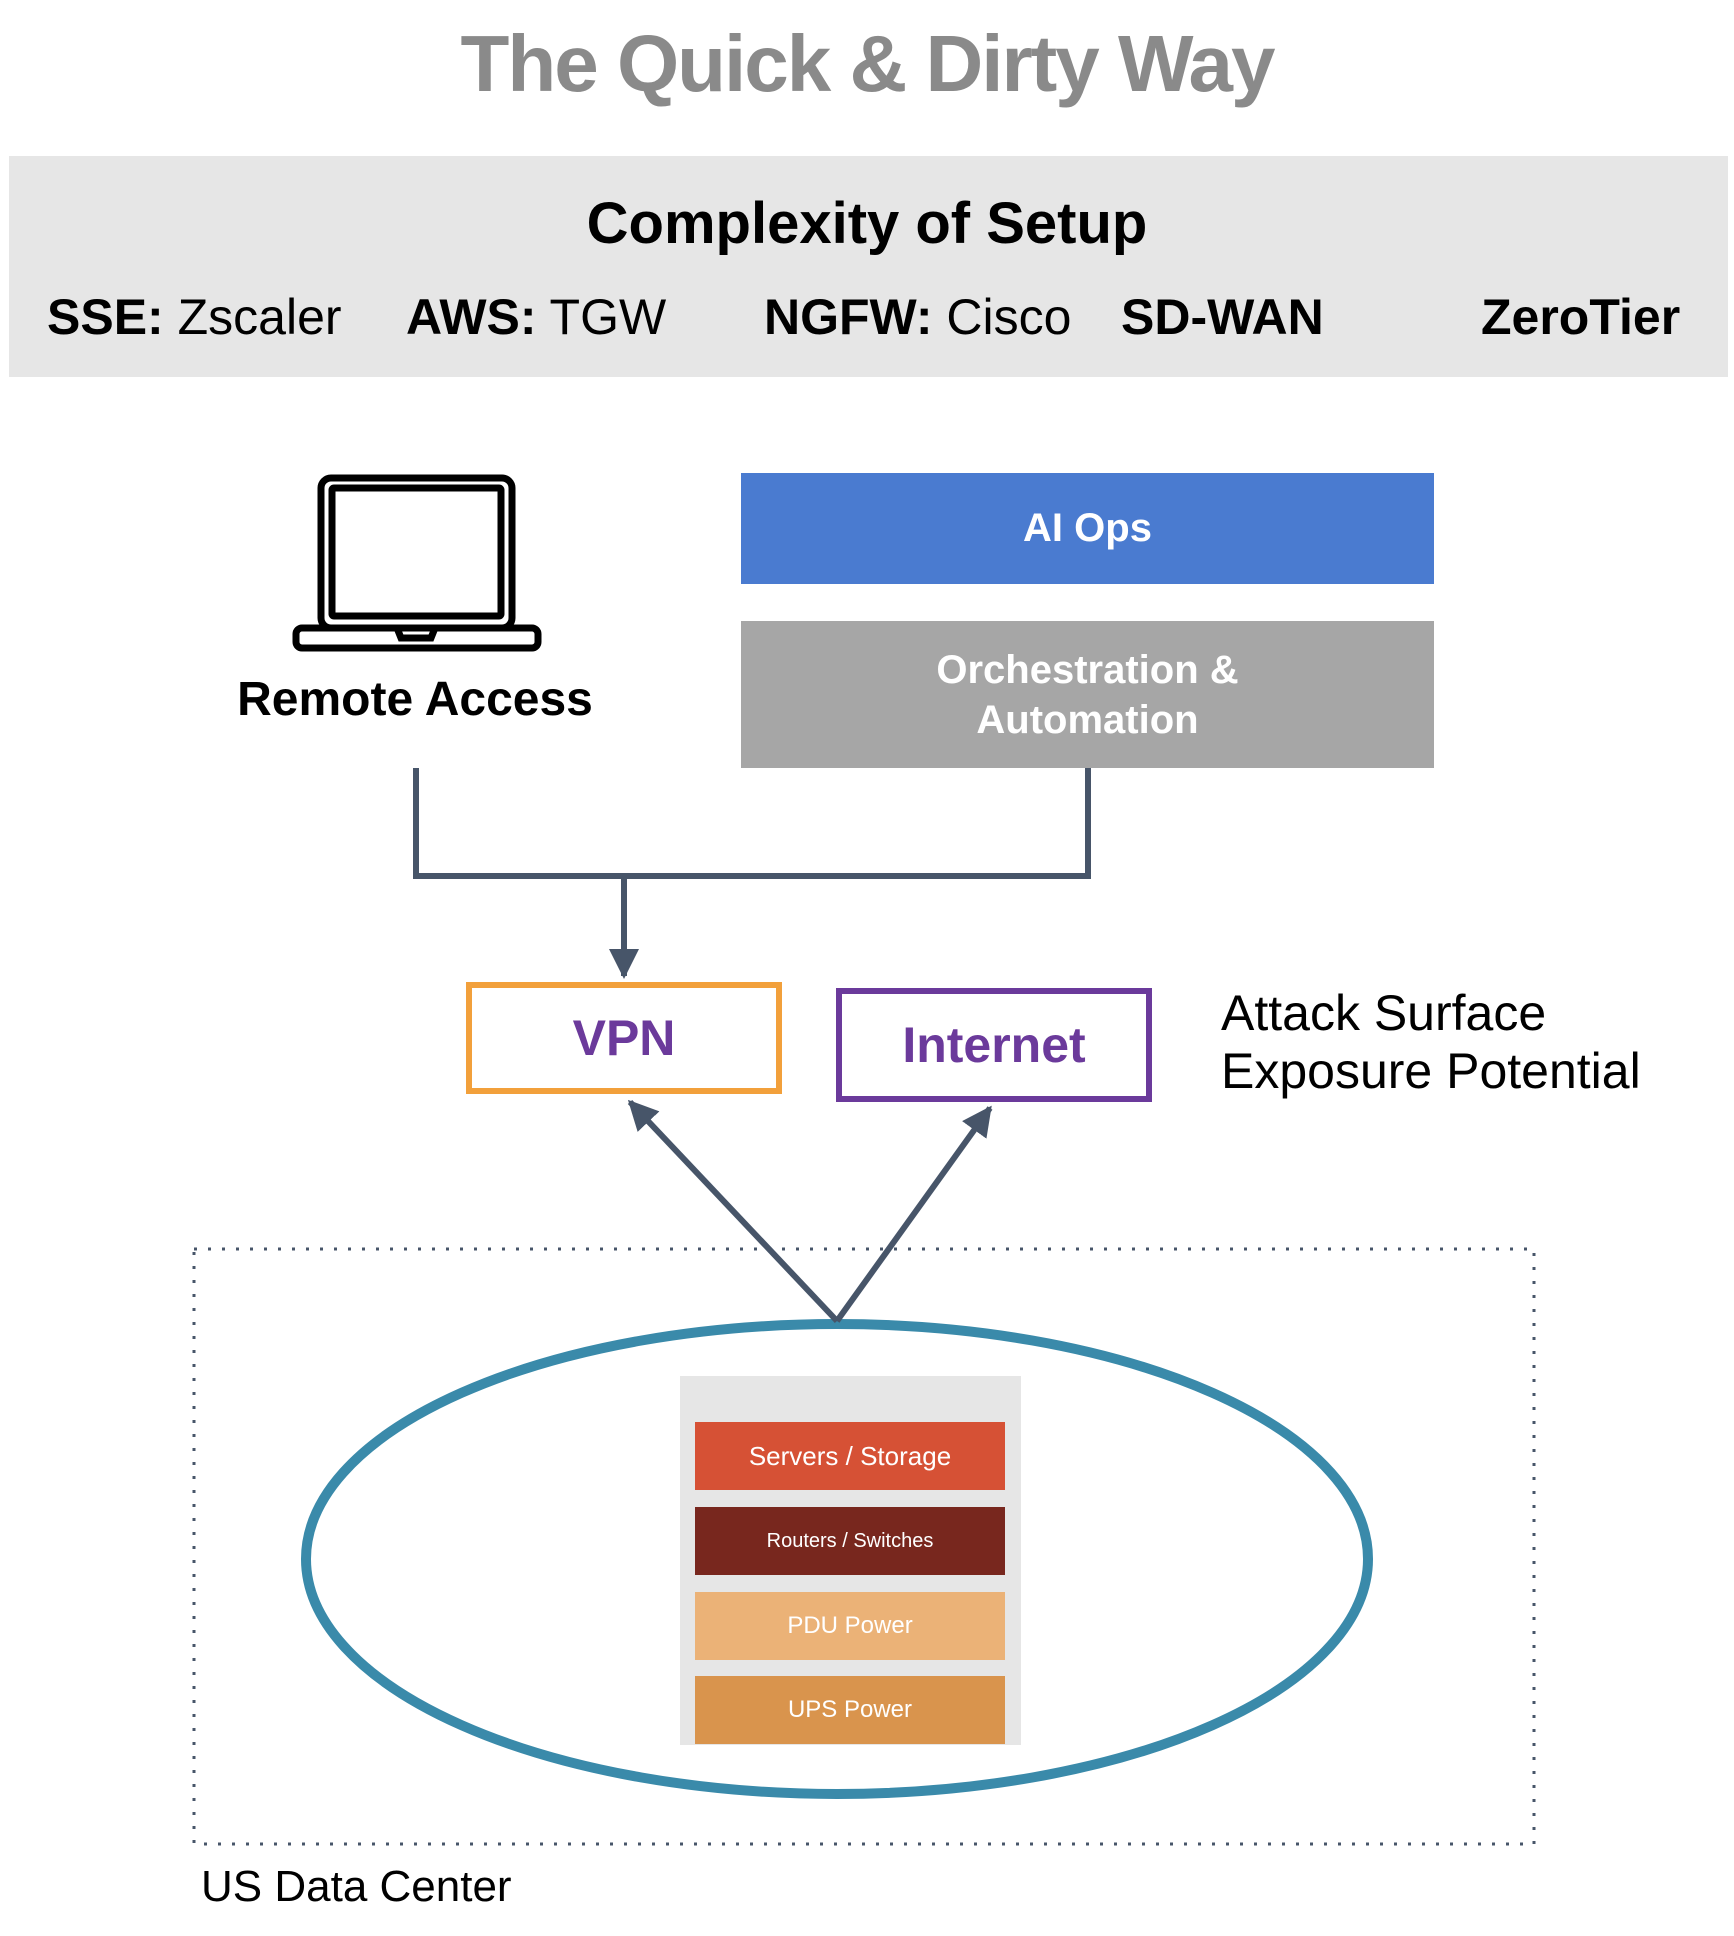 The image size is (1734, 1936). I want to click on rack-ups-power: UPS Power, so click(850, 1710).